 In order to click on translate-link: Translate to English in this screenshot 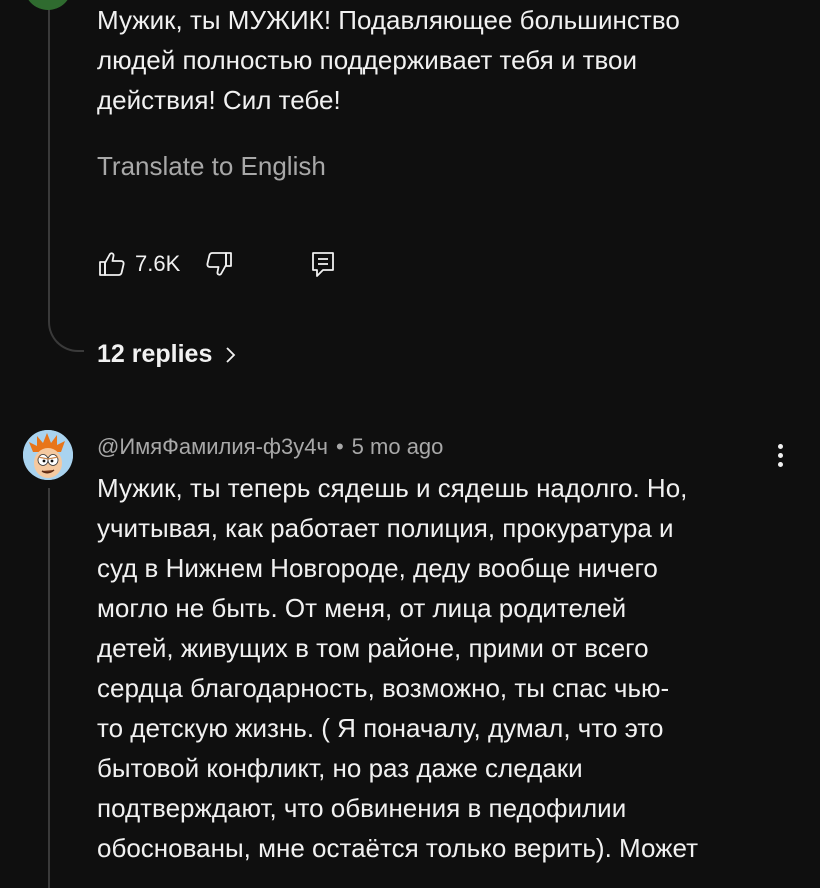, I will do `click(211, 166)`.